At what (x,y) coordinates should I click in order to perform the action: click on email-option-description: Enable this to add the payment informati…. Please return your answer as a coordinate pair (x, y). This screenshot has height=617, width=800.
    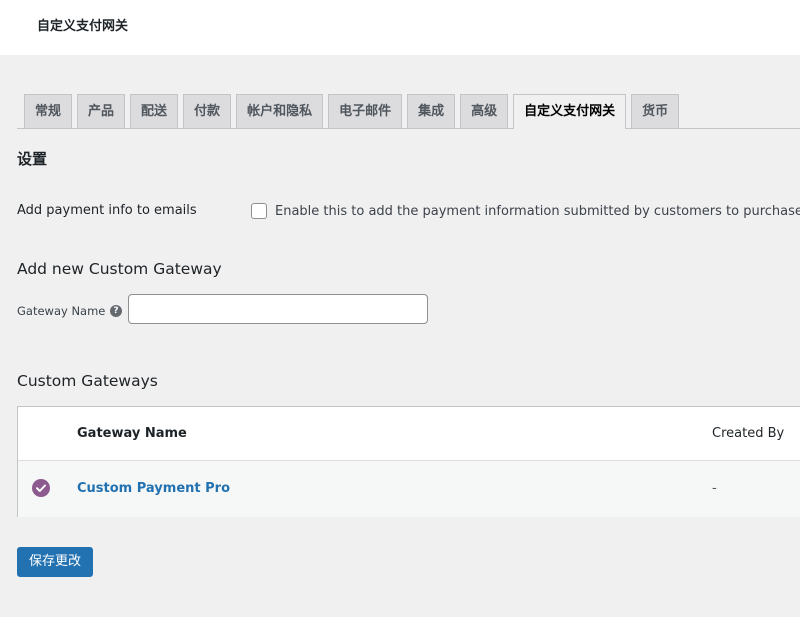
    Looking at the image, I should click on (537, 211).